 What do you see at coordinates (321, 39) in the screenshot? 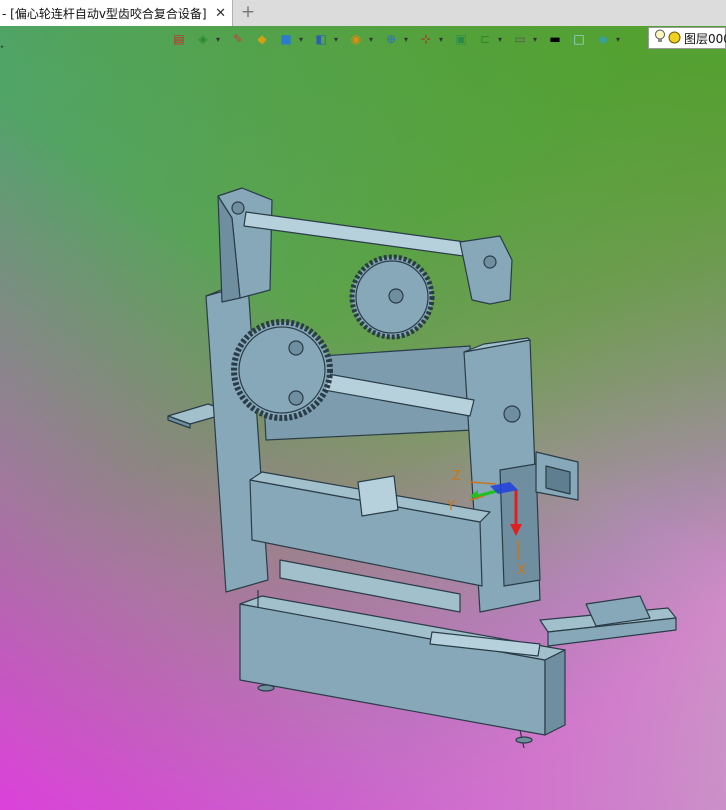
I see `section-view-icon: ◧` at bounding box center [321, 39].